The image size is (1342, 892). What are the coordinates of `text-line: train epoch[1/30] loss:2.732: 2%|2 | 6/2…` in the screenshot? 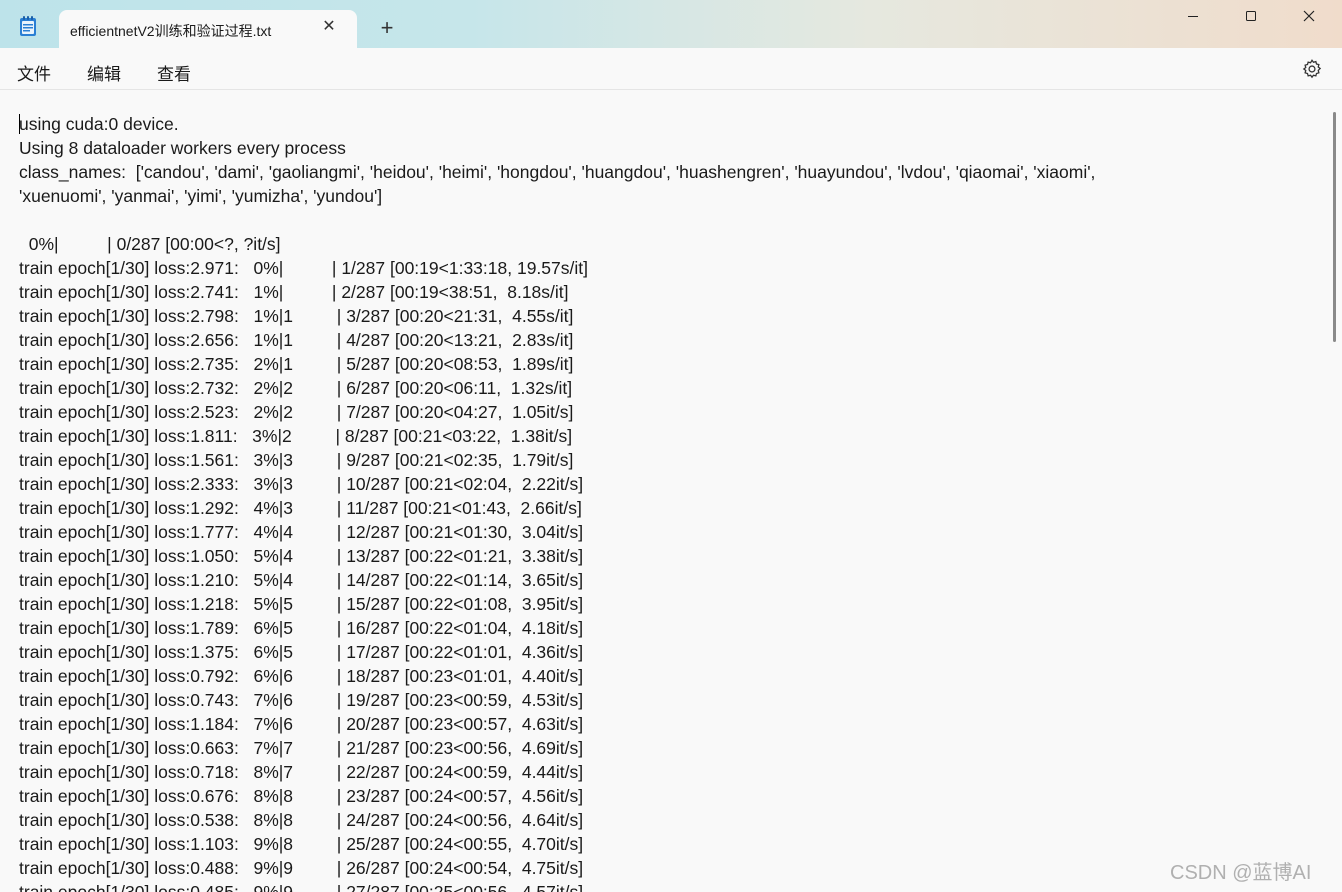 It's located at (296, 388).